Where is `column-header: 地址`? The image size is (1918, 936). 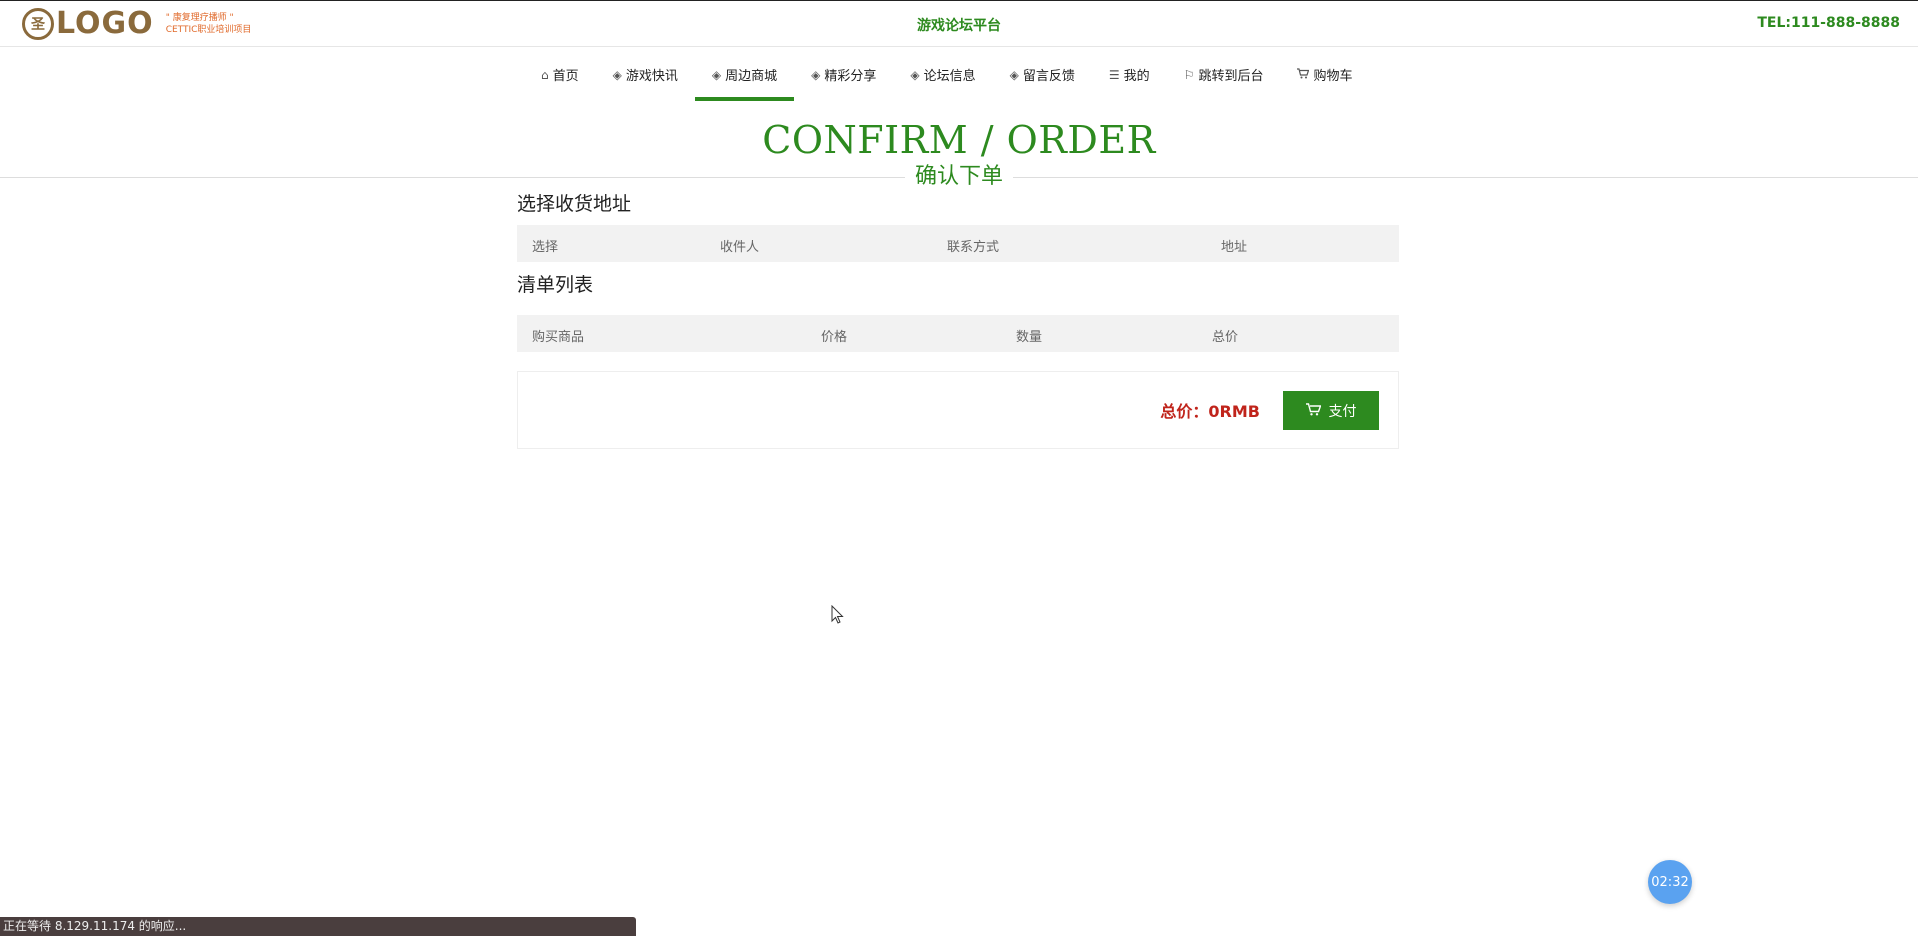
column-header: 地址 is located at coordinates (1234, 247).